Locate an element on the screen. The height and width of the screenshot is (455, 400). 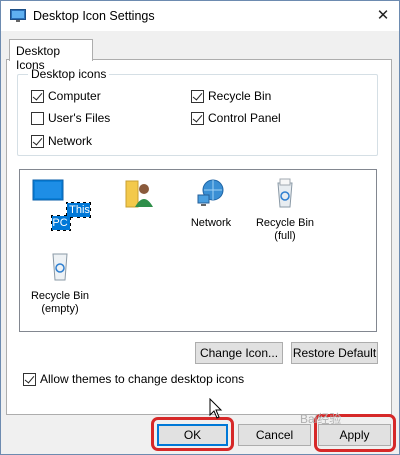
checkbox-recycle-bin: Recycle Bin is located at coordinates (231, 96).